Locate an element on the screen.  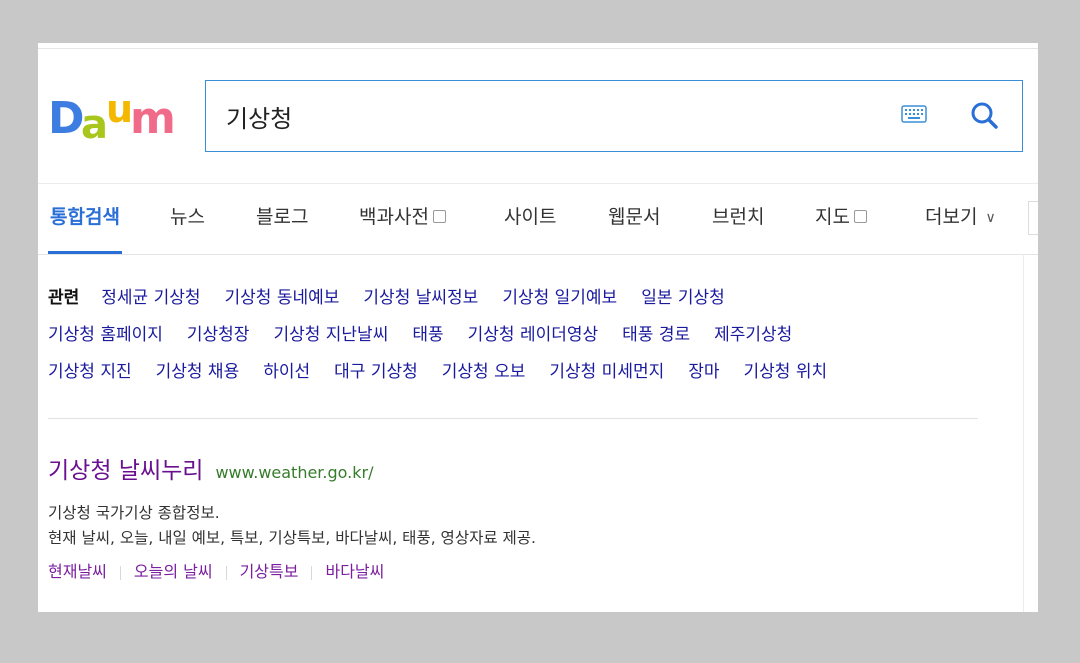
tab-news: 뉴스 is located at coordinates (187, 218).